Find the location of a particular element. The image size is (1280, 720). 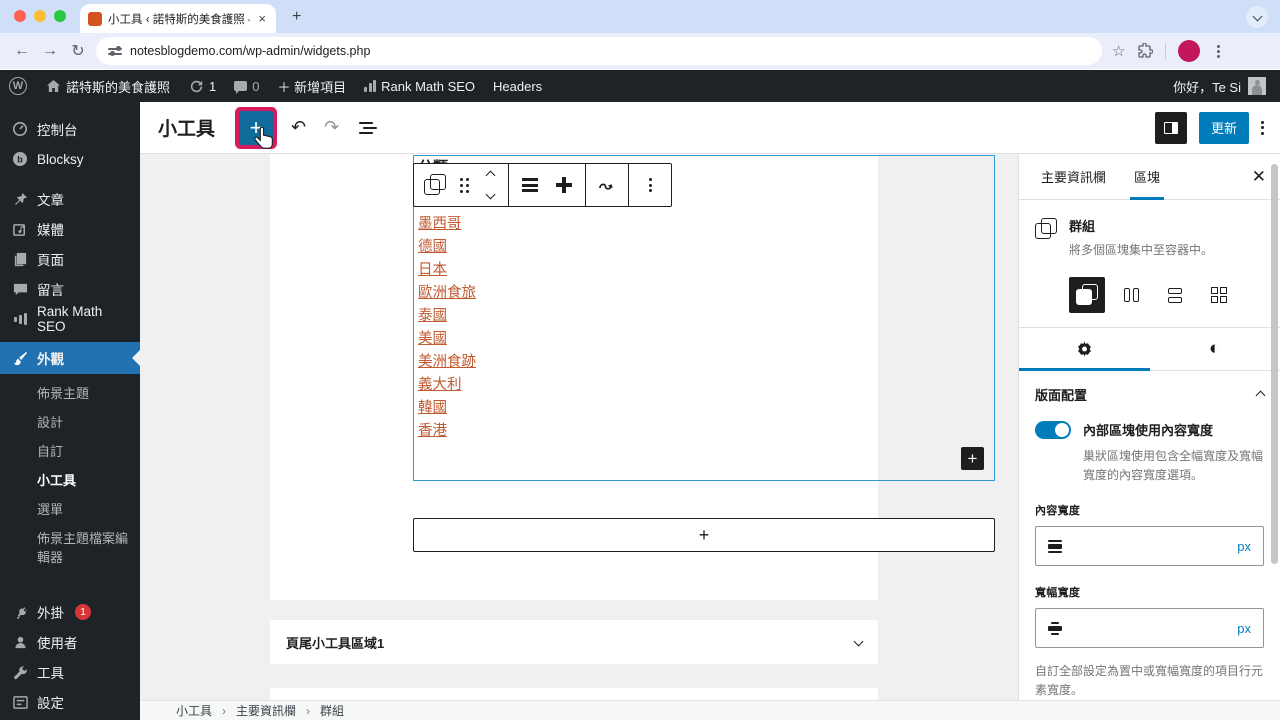

reload-button: ↻ is located at coordinates (78, 51).